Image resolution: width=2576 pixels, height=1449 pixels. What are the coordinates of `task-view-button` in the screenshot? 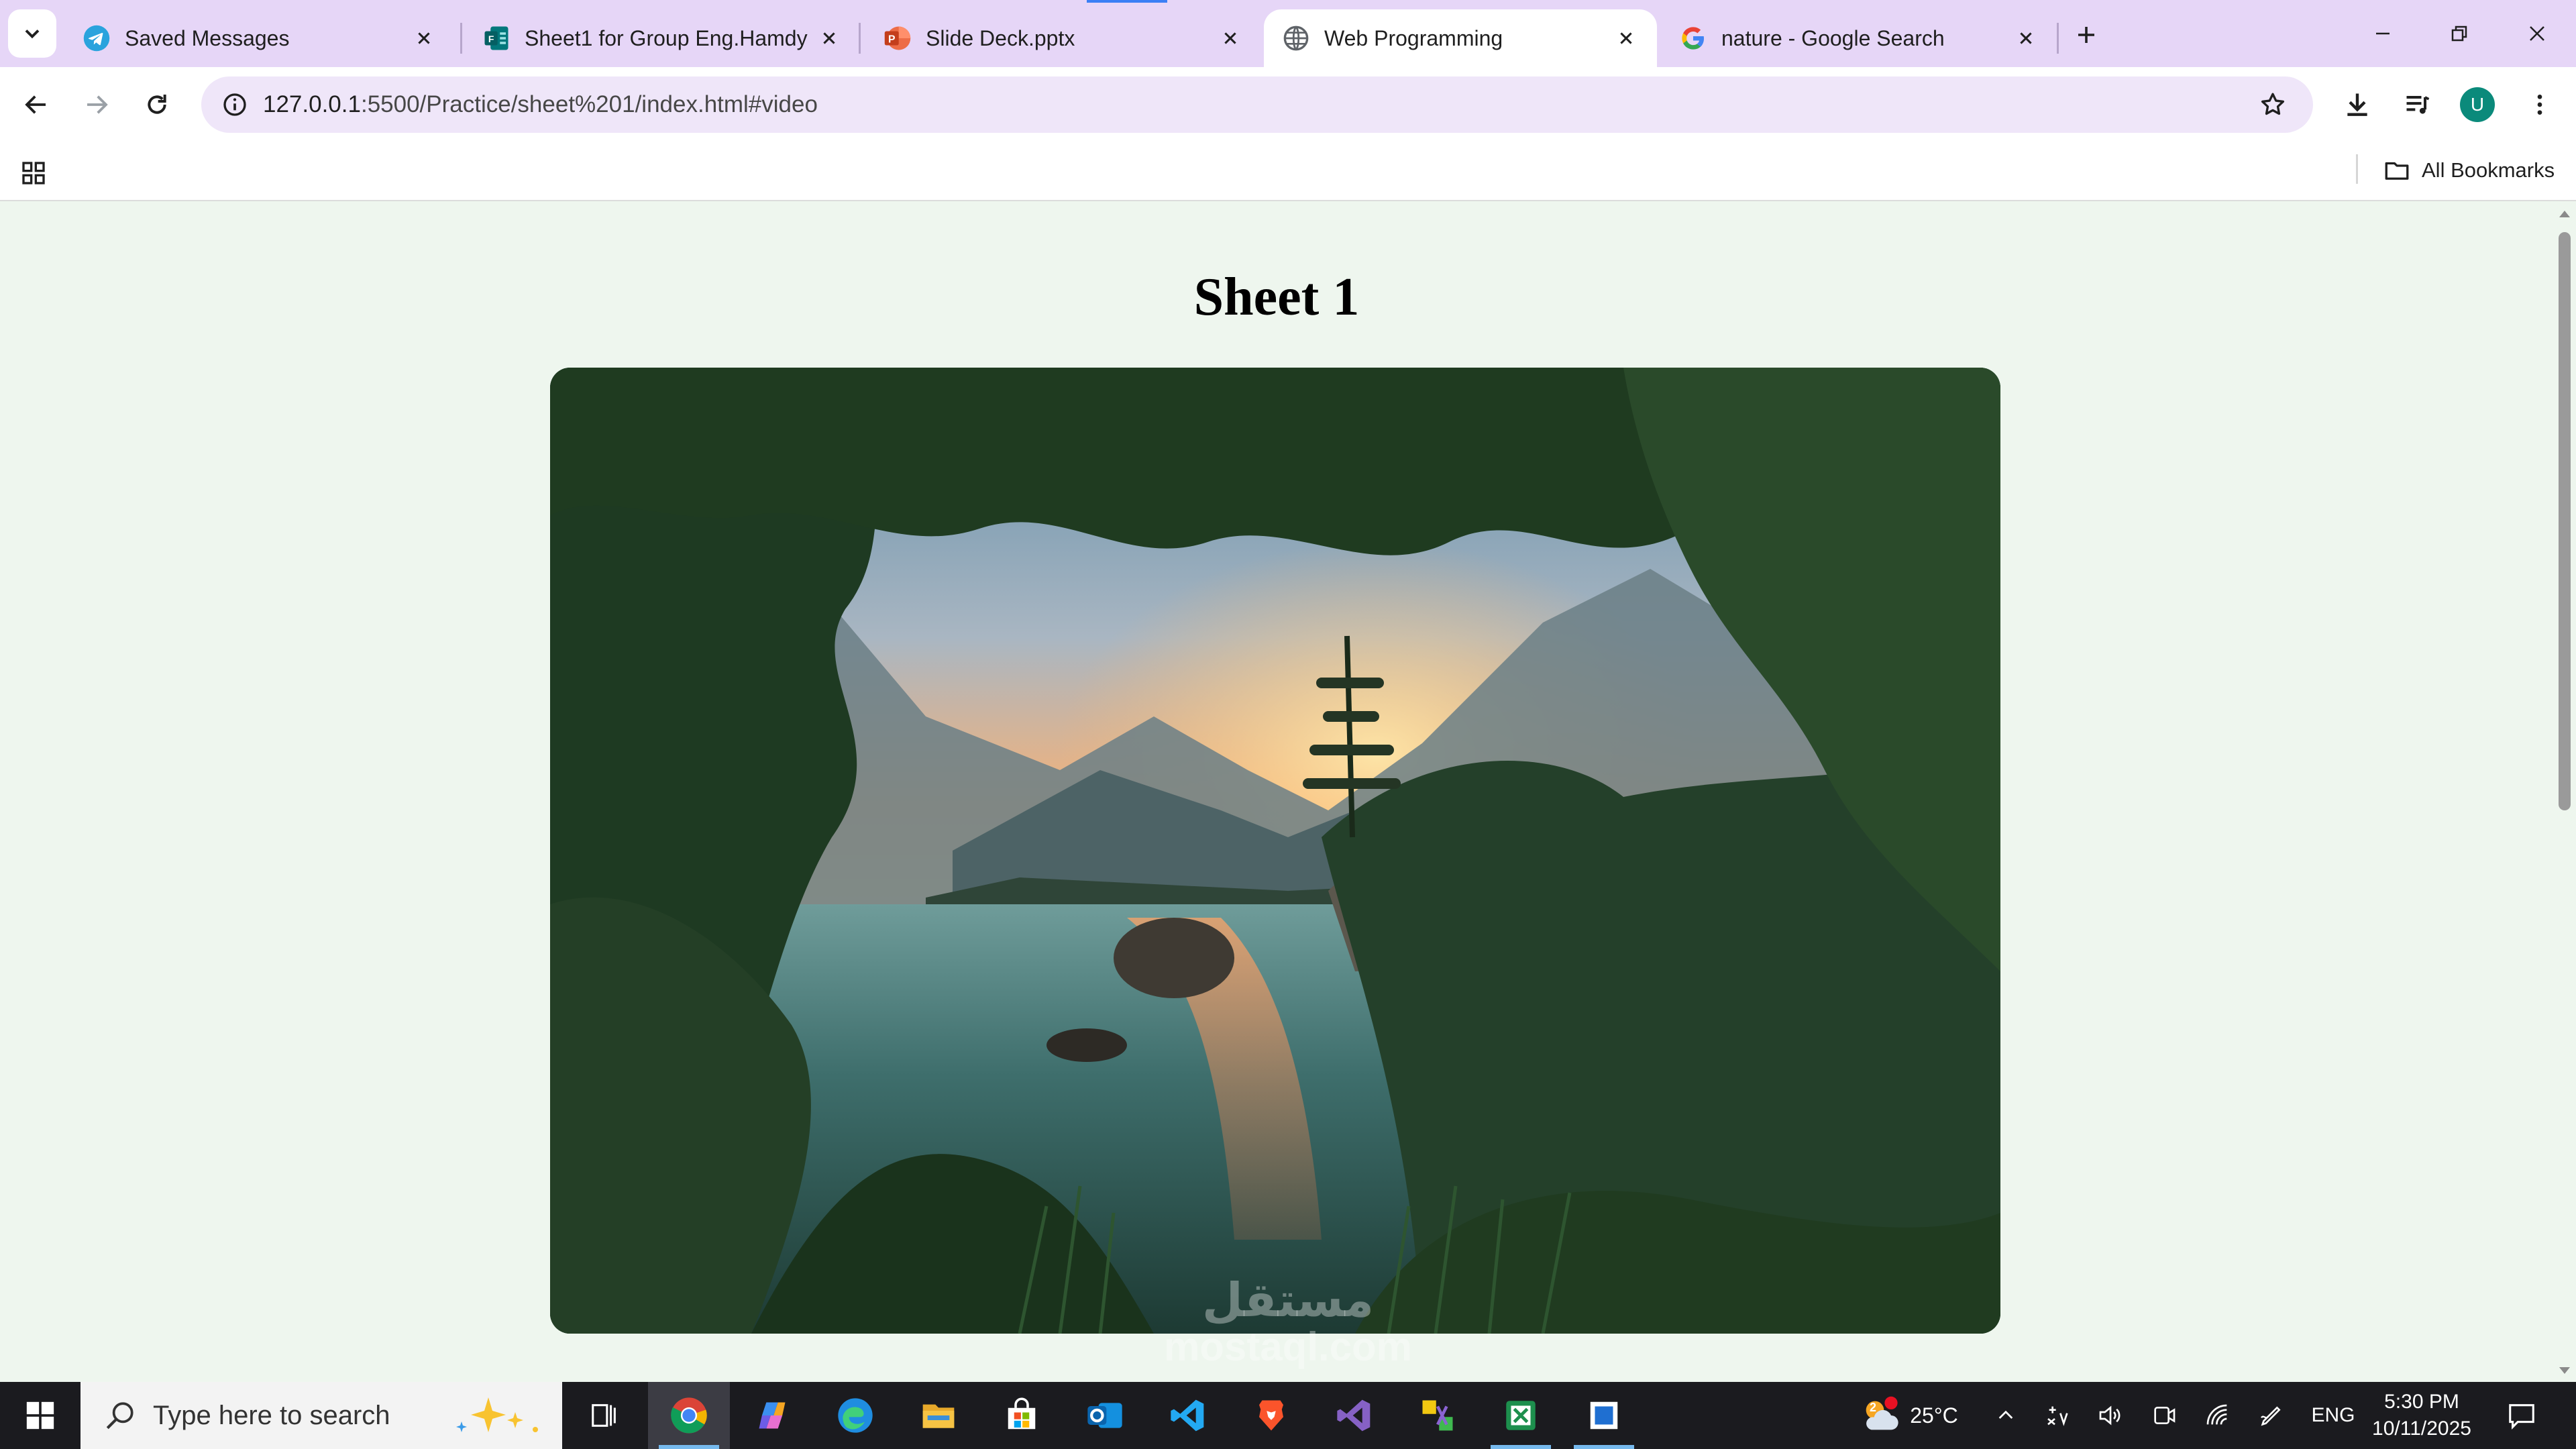 It's located at (604, 1415).